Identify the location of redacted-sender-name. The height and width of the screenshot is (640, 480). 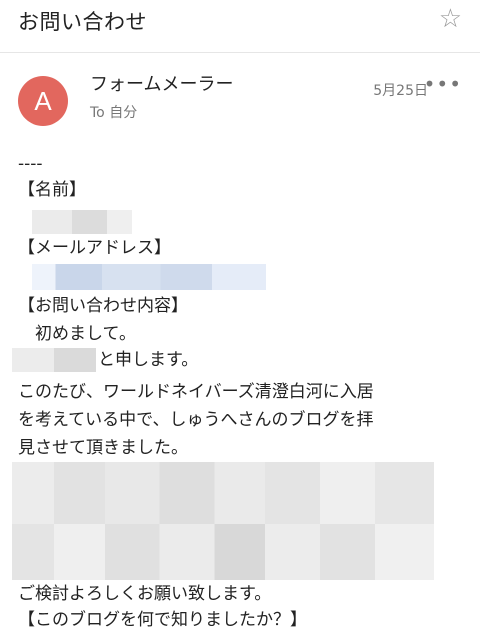
(54, 360).